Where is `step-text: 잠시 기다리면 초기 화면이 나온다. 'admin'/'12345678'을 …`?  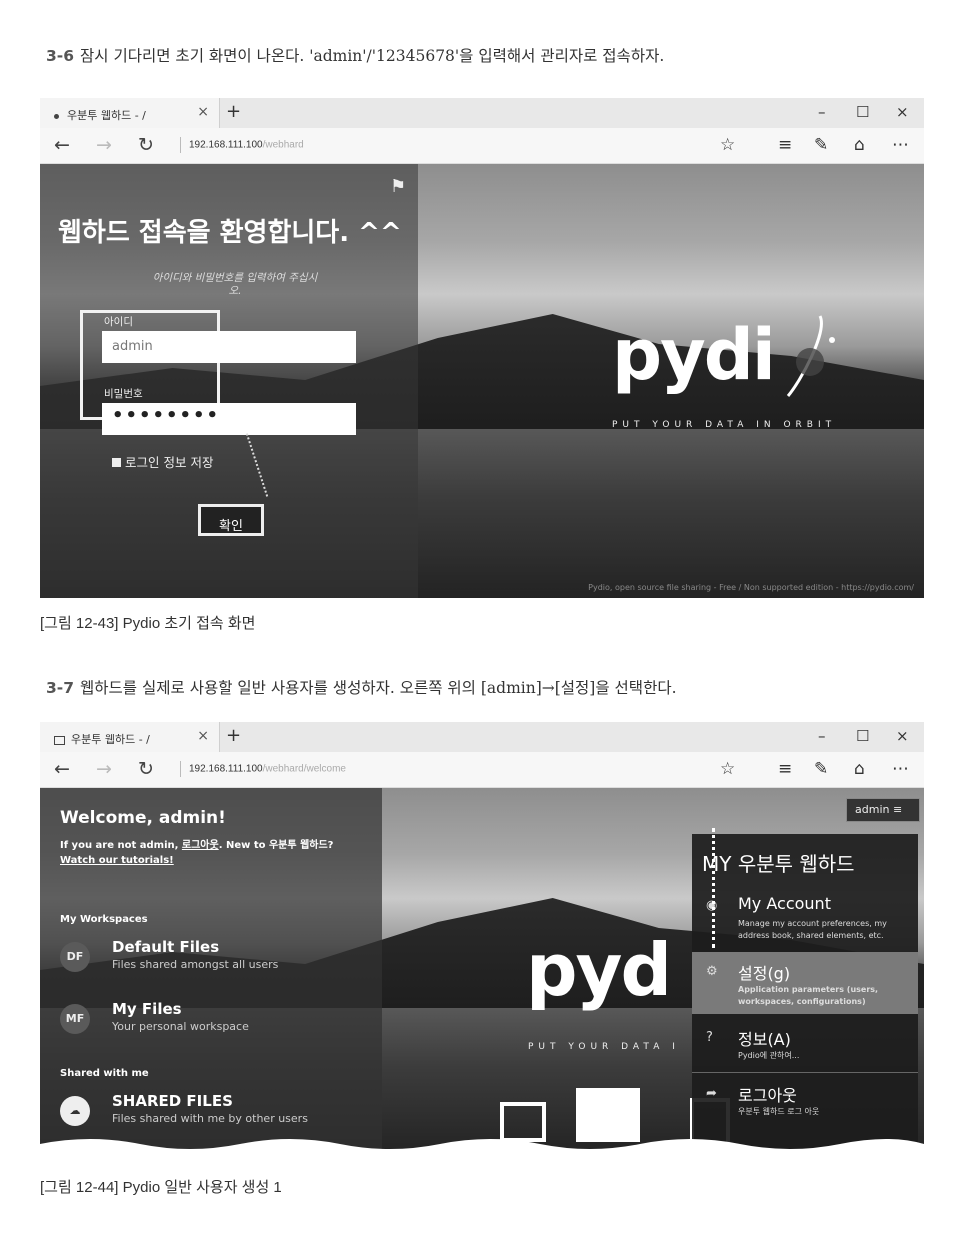
step-text: 잠시 기다리면 초기 화면이 나온다. 'admin'/'12345678'을 … is located at coordinates (372, 56).